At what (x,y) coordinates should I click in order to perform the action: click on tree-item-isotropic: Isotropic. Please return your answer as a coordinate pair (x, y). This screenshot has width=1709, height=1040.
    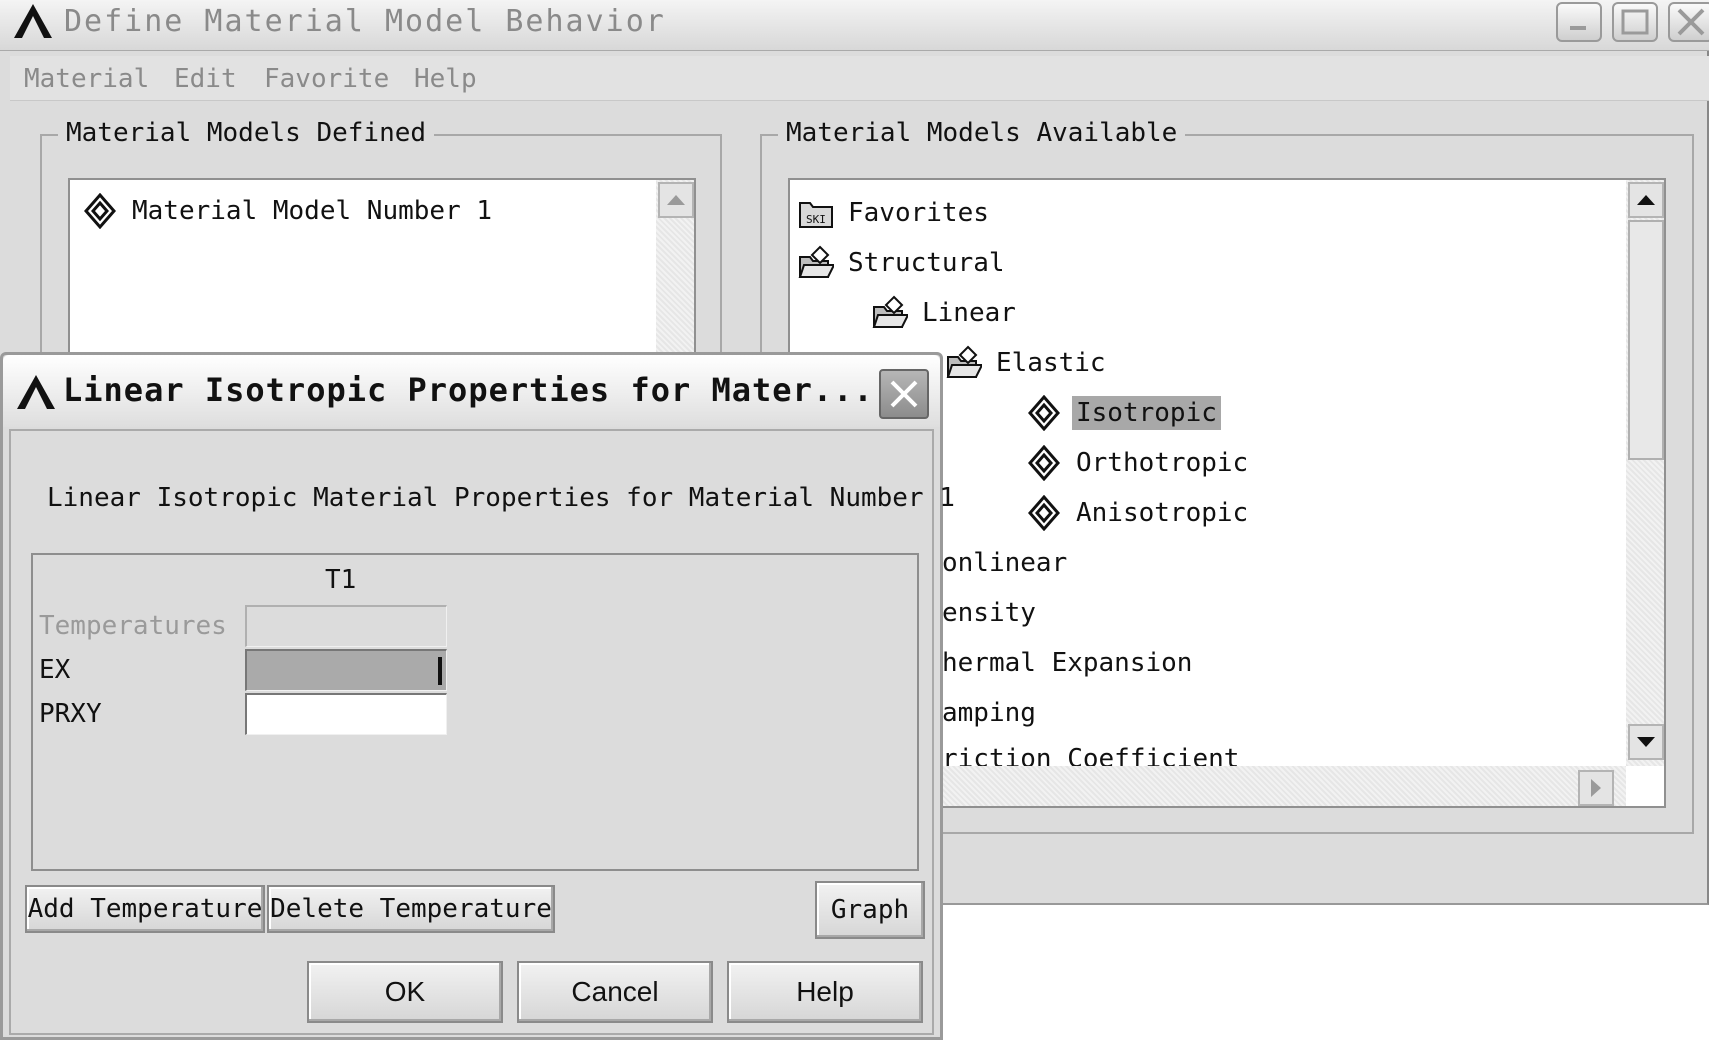
    Looking at the image, I should click on (1123, 413).